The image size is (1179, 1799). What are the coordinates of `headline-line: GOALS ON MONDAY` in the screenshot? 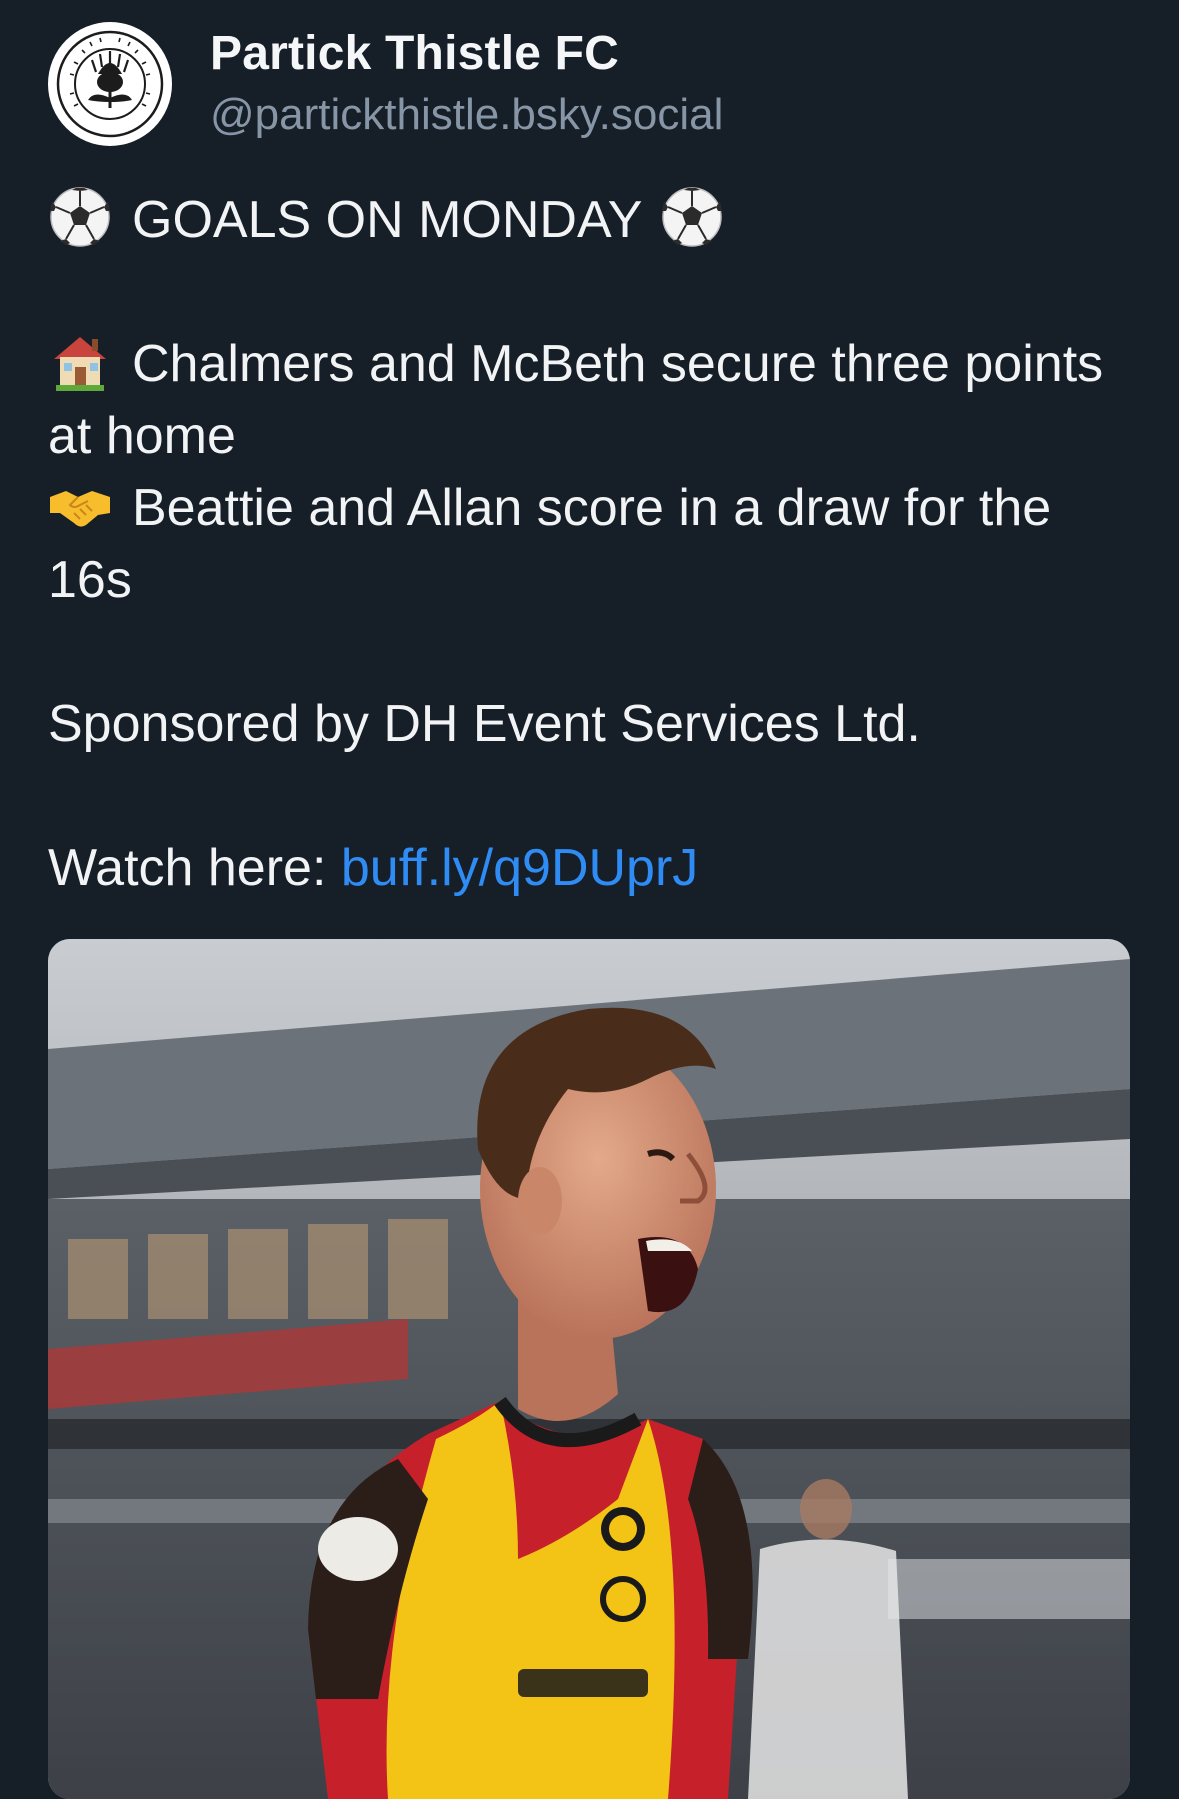 It's located at (593, 220).